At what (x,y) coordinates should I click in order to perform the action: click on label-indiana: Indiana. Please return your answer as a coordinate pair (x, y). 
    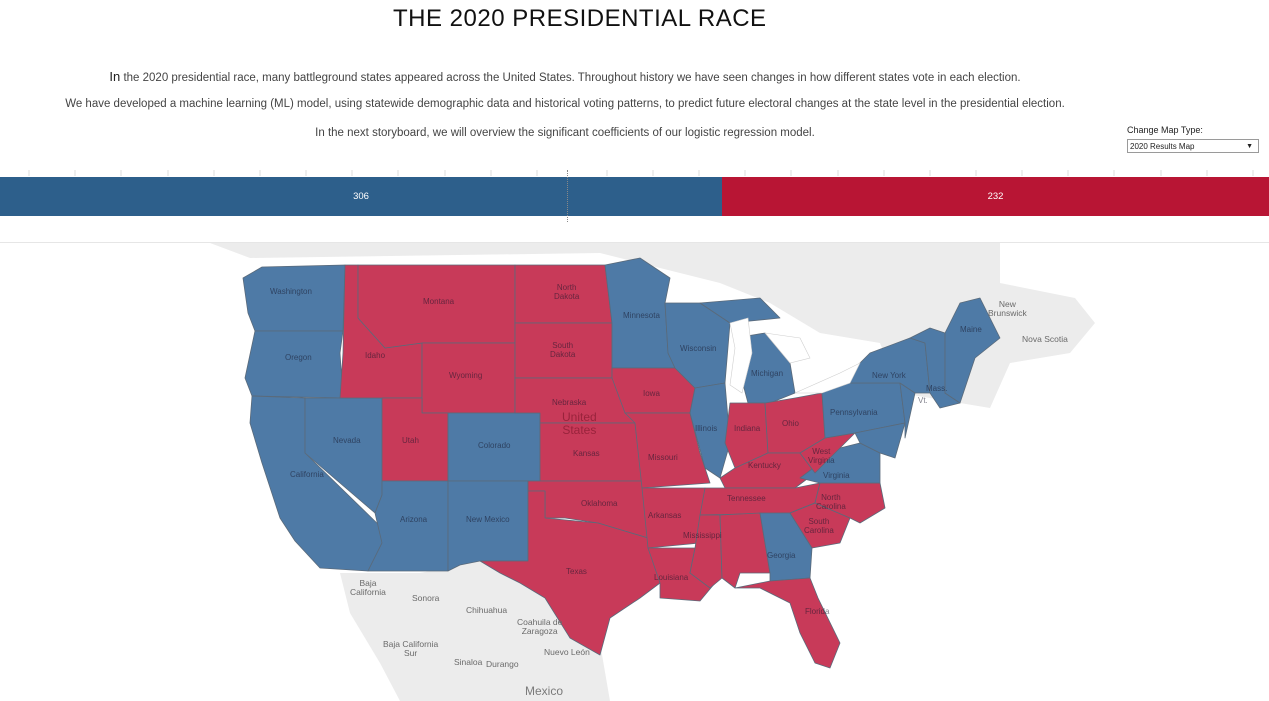
    Looking at the image, I should click on (747, 428).